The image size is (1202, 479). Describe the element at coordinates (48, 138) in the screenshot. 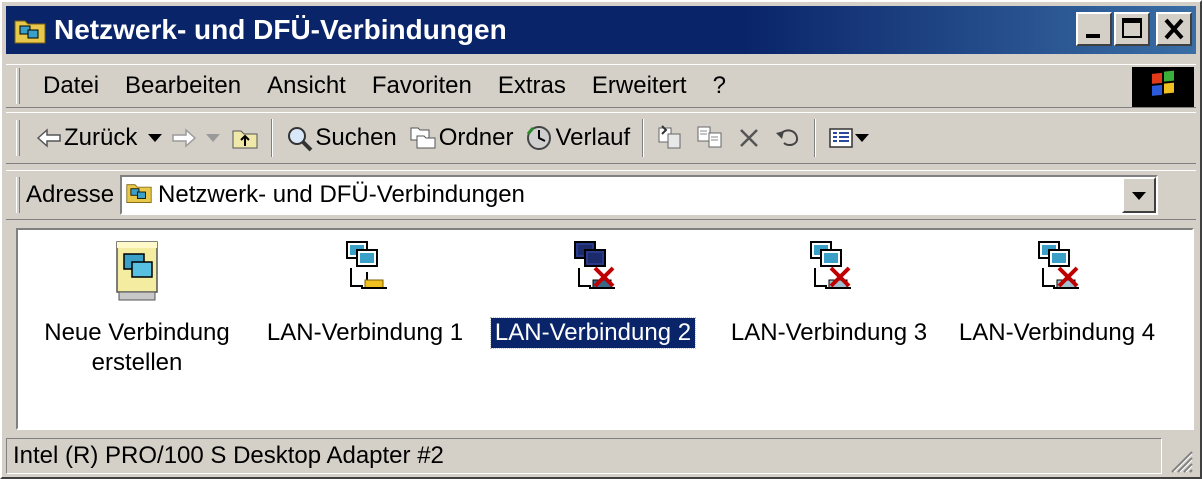

I see `back-arrow-icon` at that location.